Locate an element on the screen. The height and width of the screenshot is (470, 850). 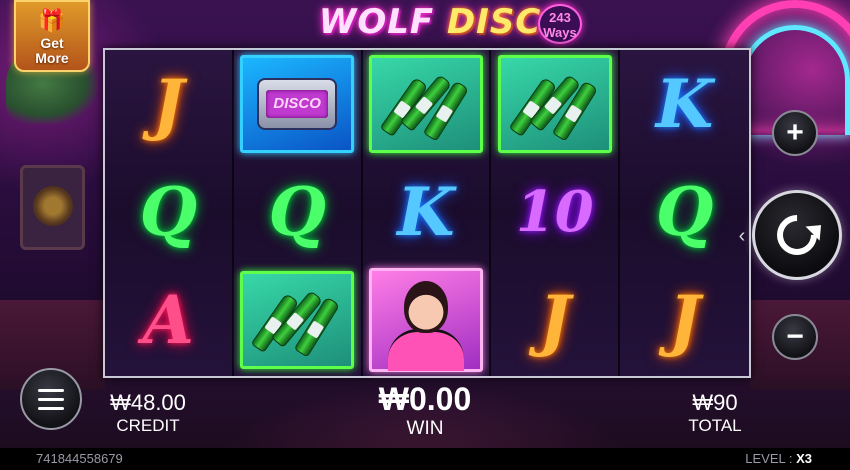
symbol-10: 10 is located at coordinates (554, 212).